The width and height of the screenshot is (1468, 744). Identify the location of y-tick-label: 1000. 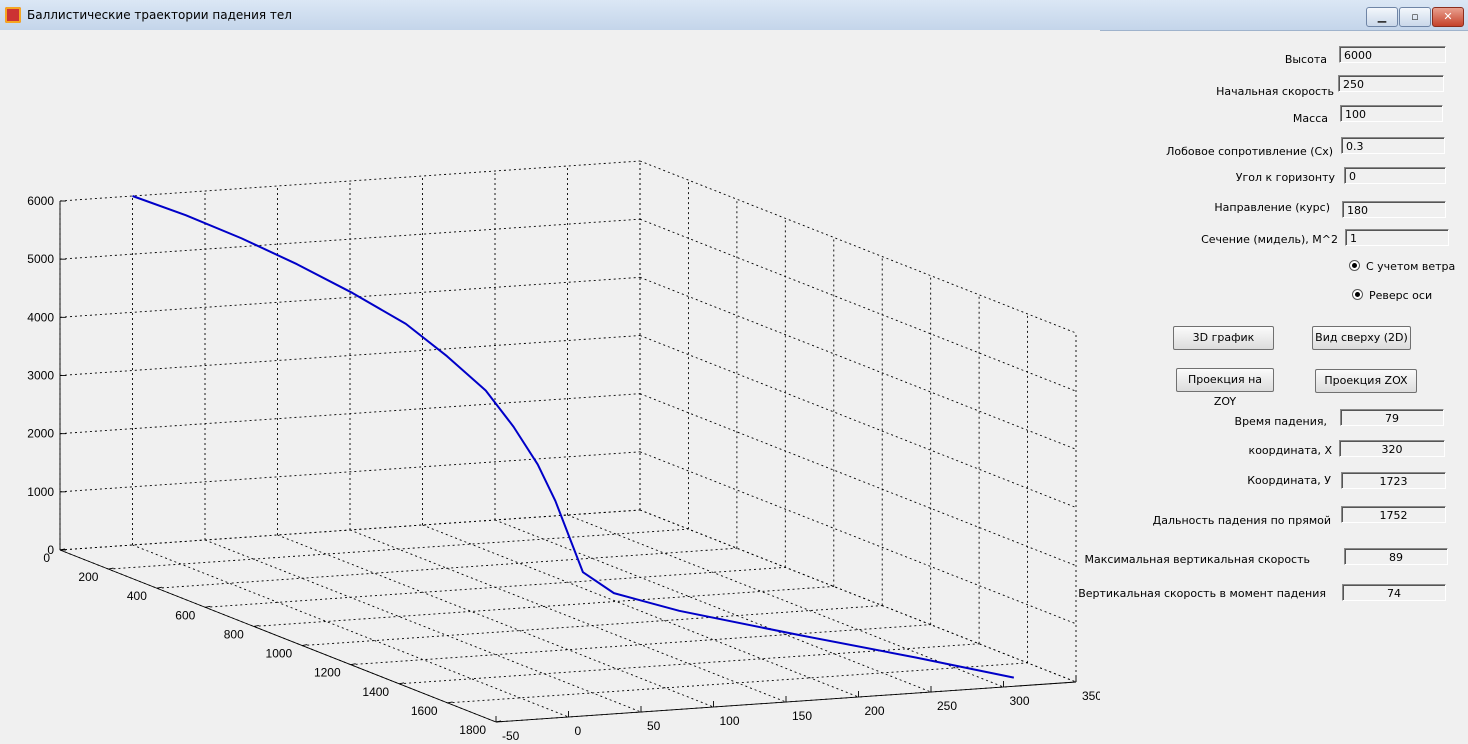
(279, 654).